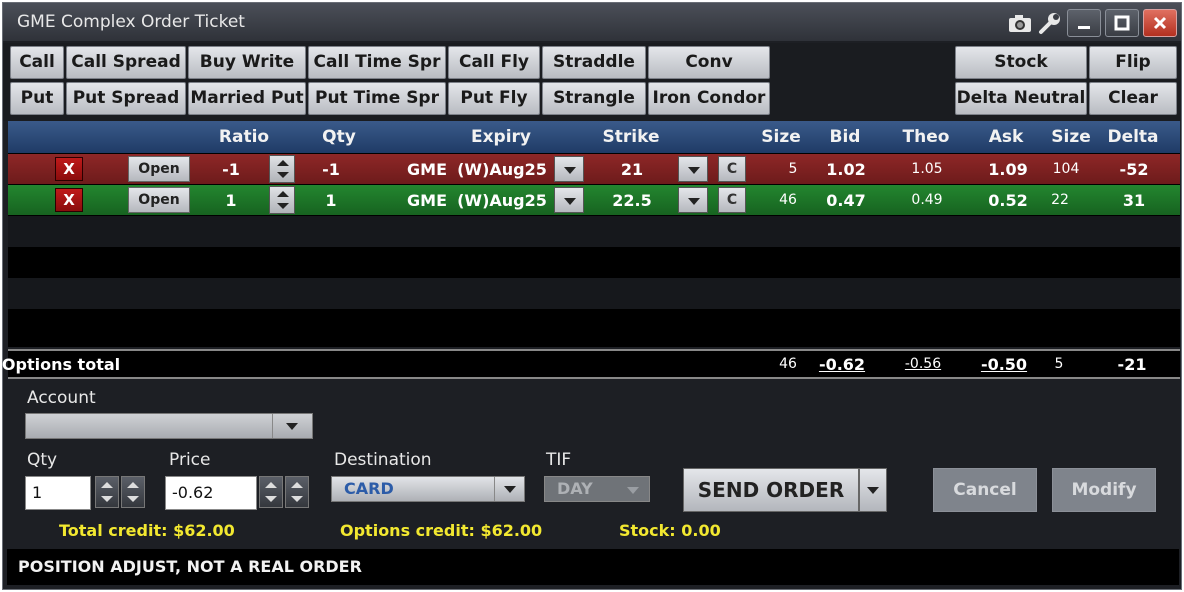 The width and height of the screenshot is (1184, 592). What do you see at coordinates (230, 200) in the screenshot?
I see `leg-ratio: 1` at bounding box center [230, 200].